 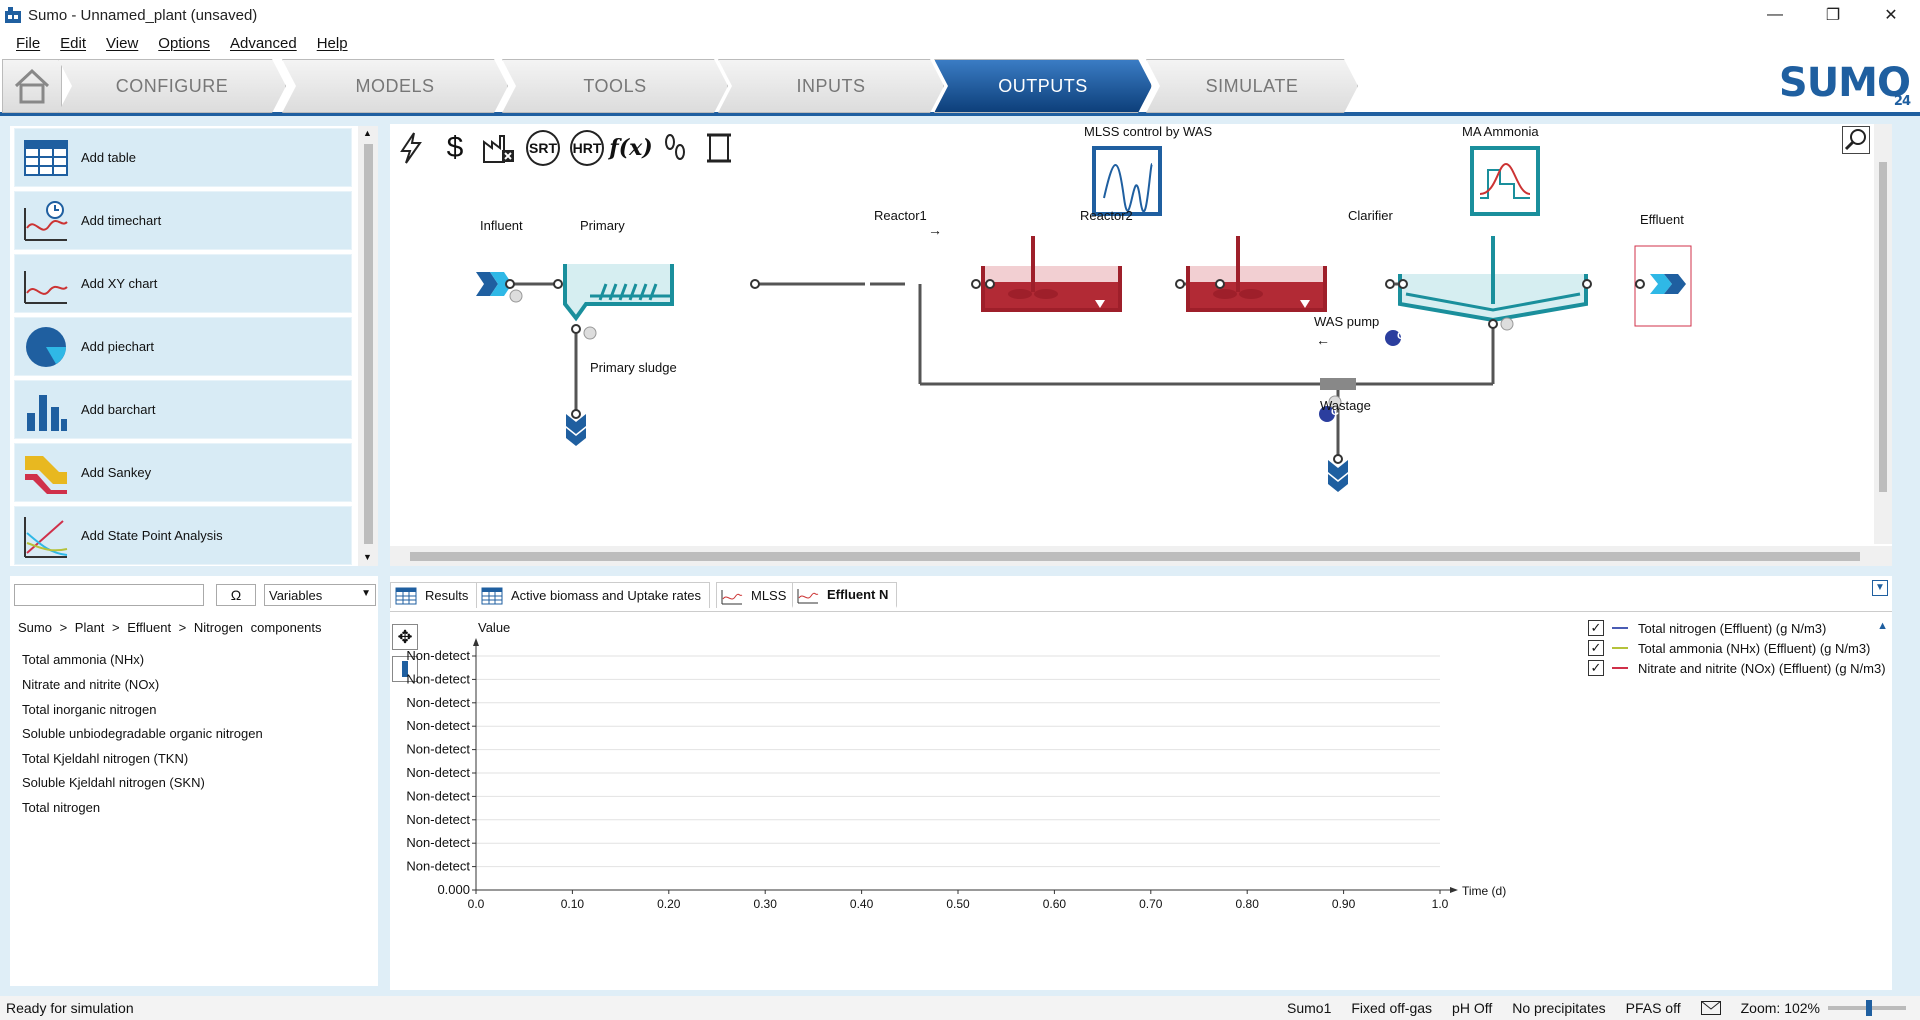 What do you see at coordinates (1309, 1008) in the screenshot?
I see `status-model: Sumo1` at bounding box center [1309, 1008].